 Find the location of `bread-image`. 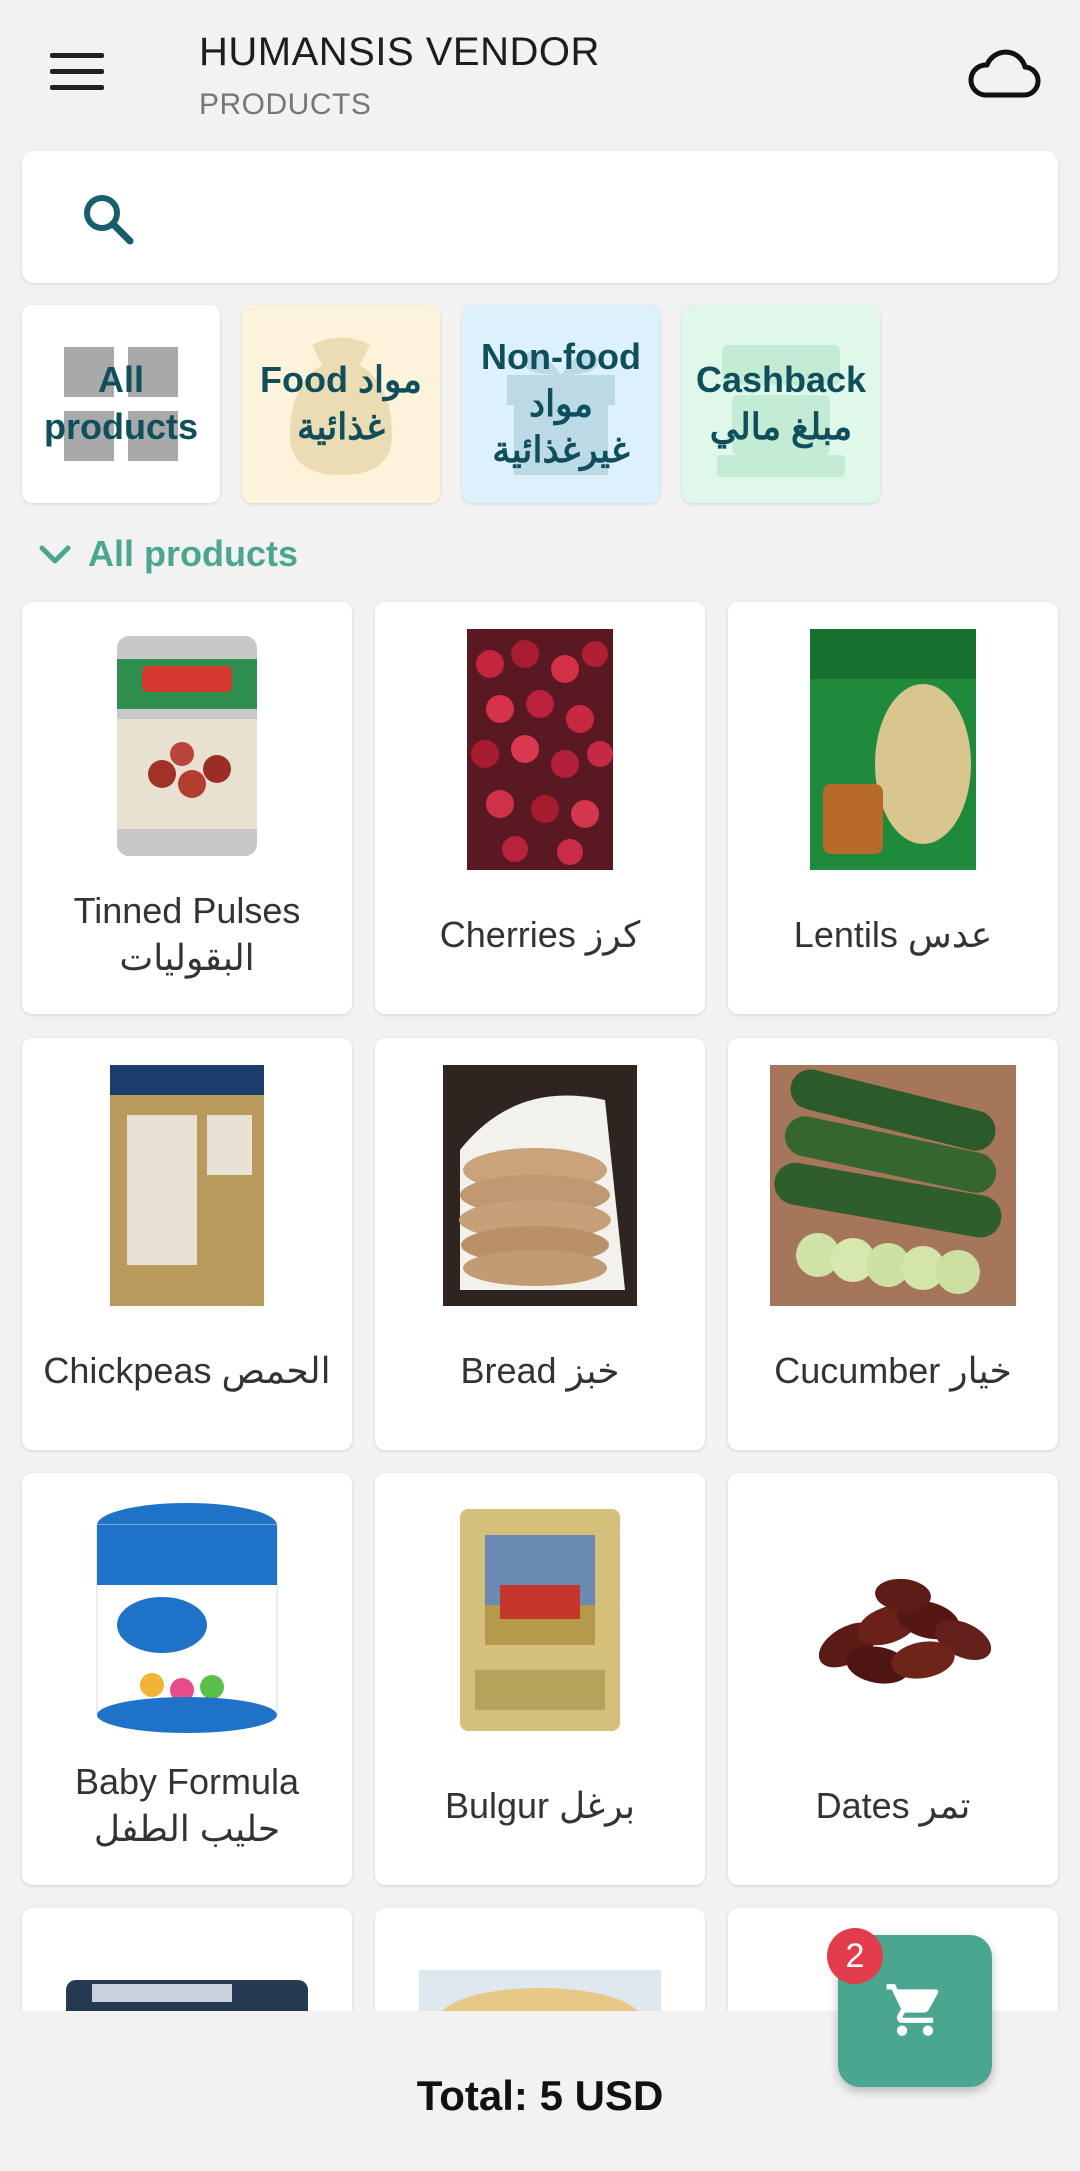

bread-image is located at coordinates (540, 1185).